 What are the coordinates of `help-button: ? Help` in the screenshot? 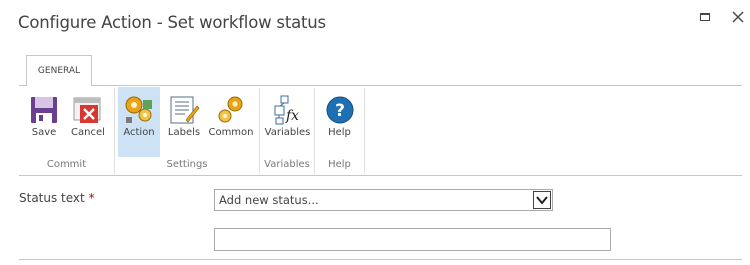 It's located at (339, 122).